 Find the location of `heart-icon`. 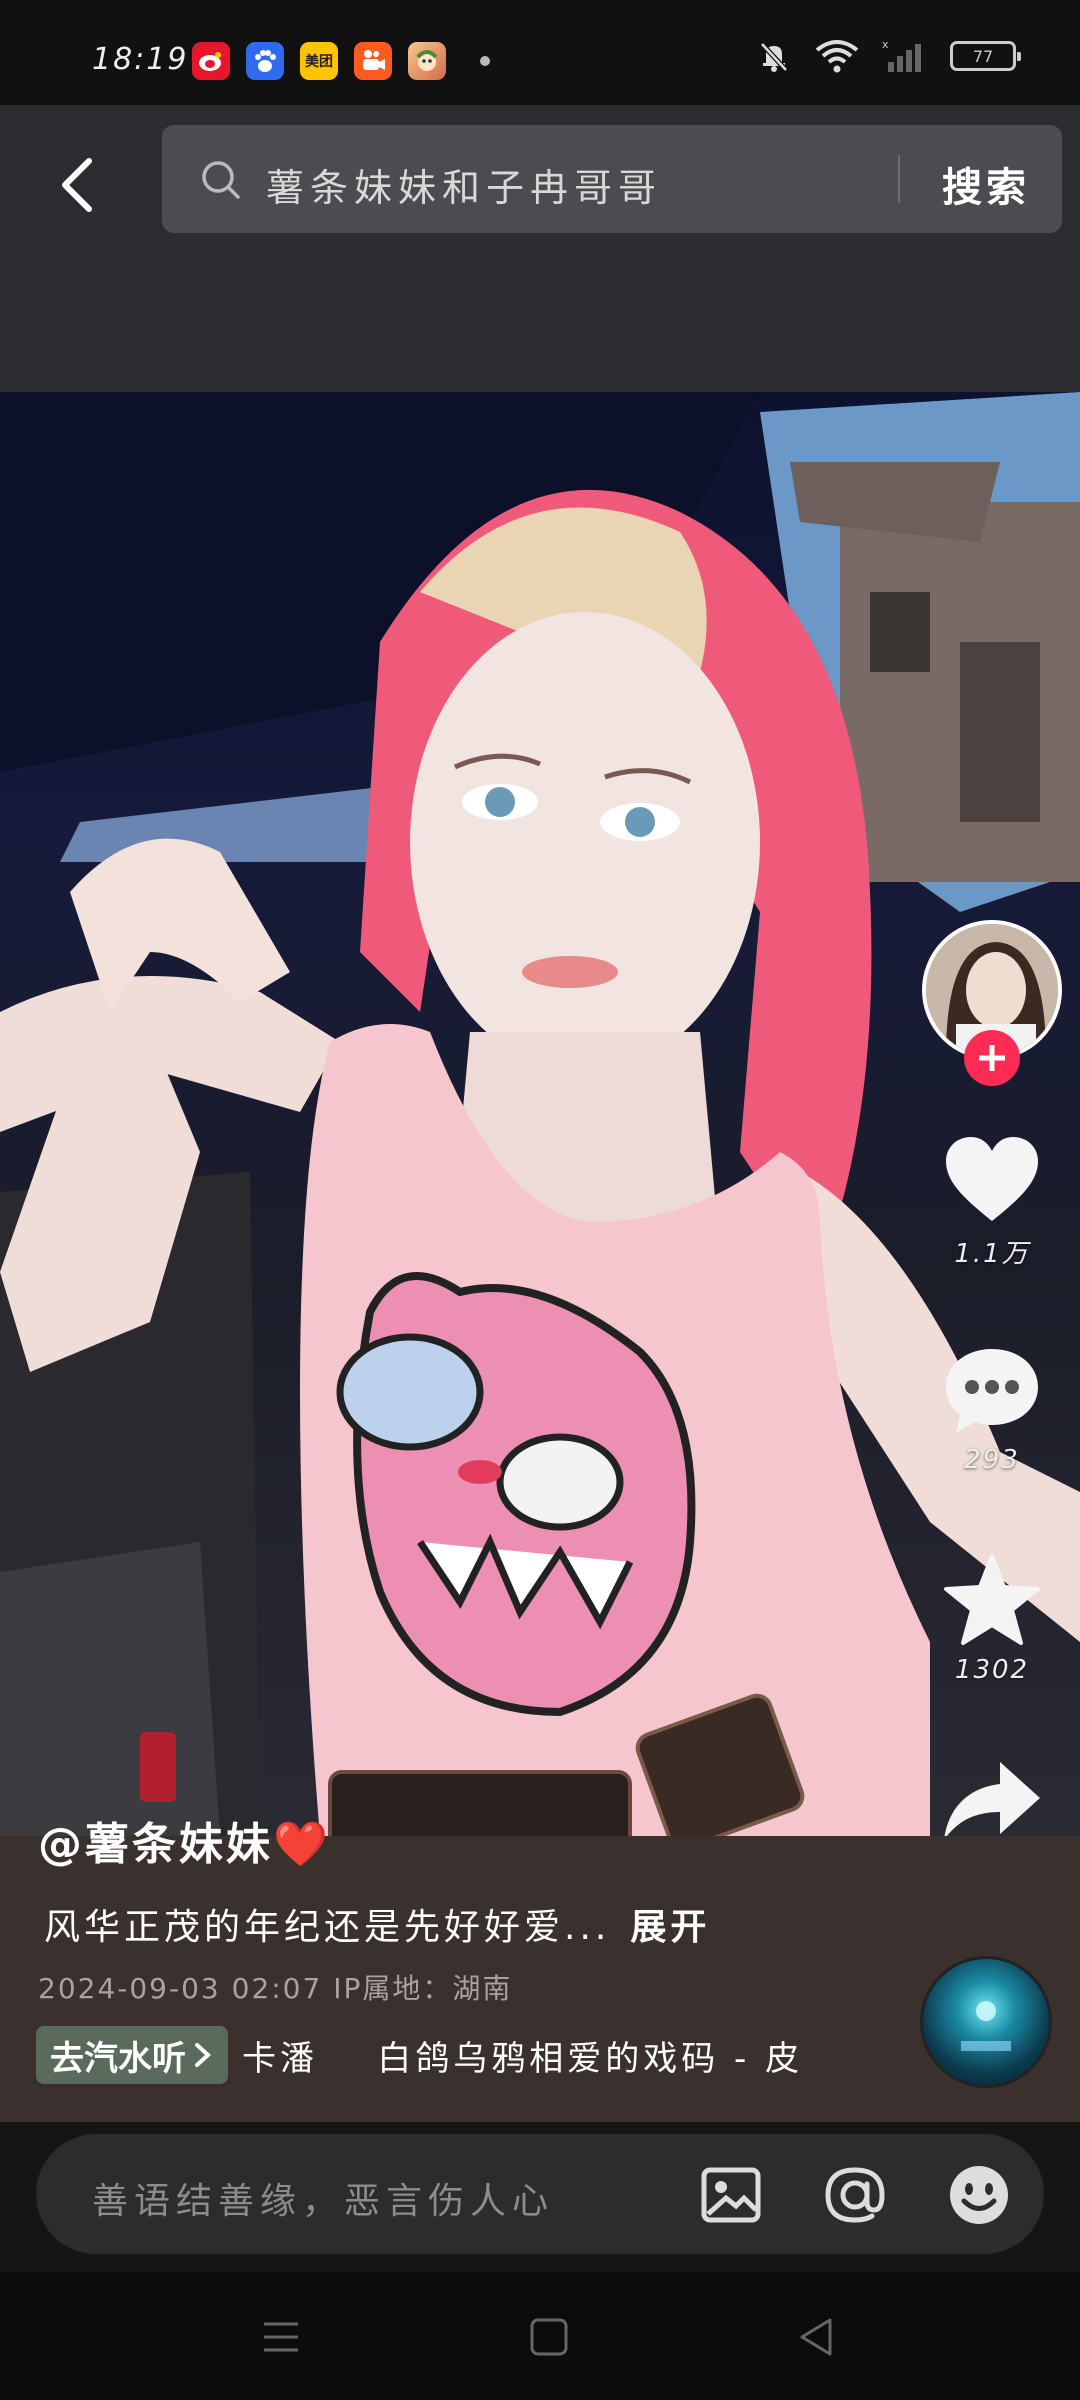

heart-icon is located at coordinates (992, 1179).